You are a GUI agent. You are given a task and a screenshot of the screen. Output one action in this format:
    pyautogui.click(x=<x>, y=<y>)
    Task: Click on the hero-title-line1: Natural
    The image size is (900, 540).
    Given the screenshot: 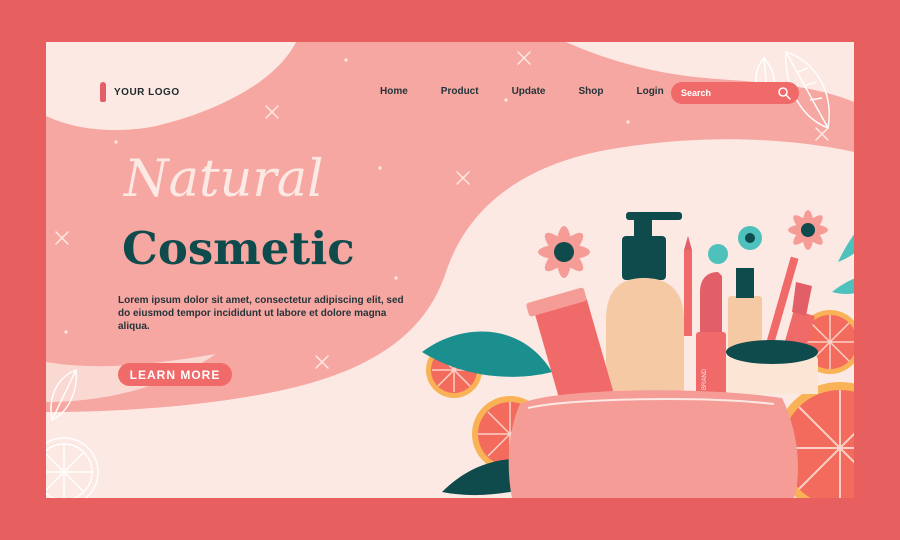 What is the action you would take?
    pyautogui.click(x=224, y=179)
    